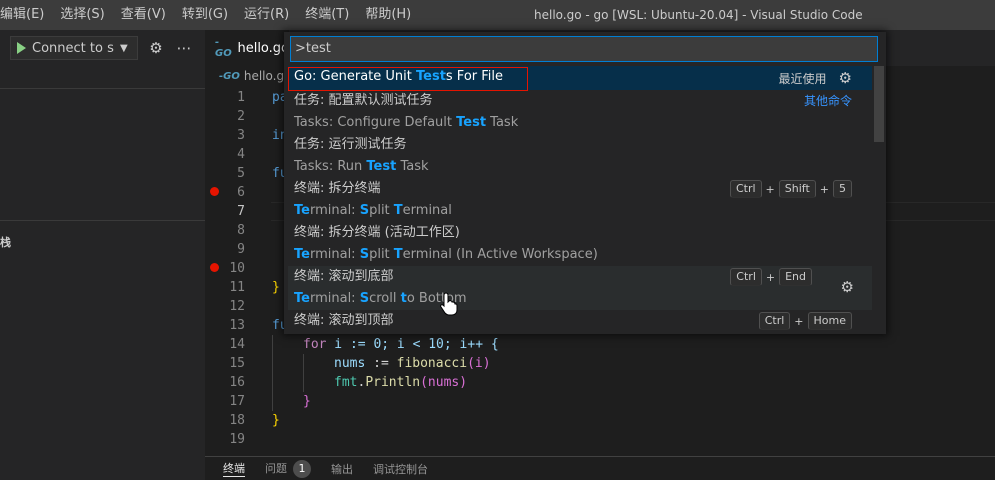 This screenshot has width=995, height=480. I want to click on command-item-run-test-task: 任务: 运行测试任务 Tasks: Run Test Task, so click(580, 156).